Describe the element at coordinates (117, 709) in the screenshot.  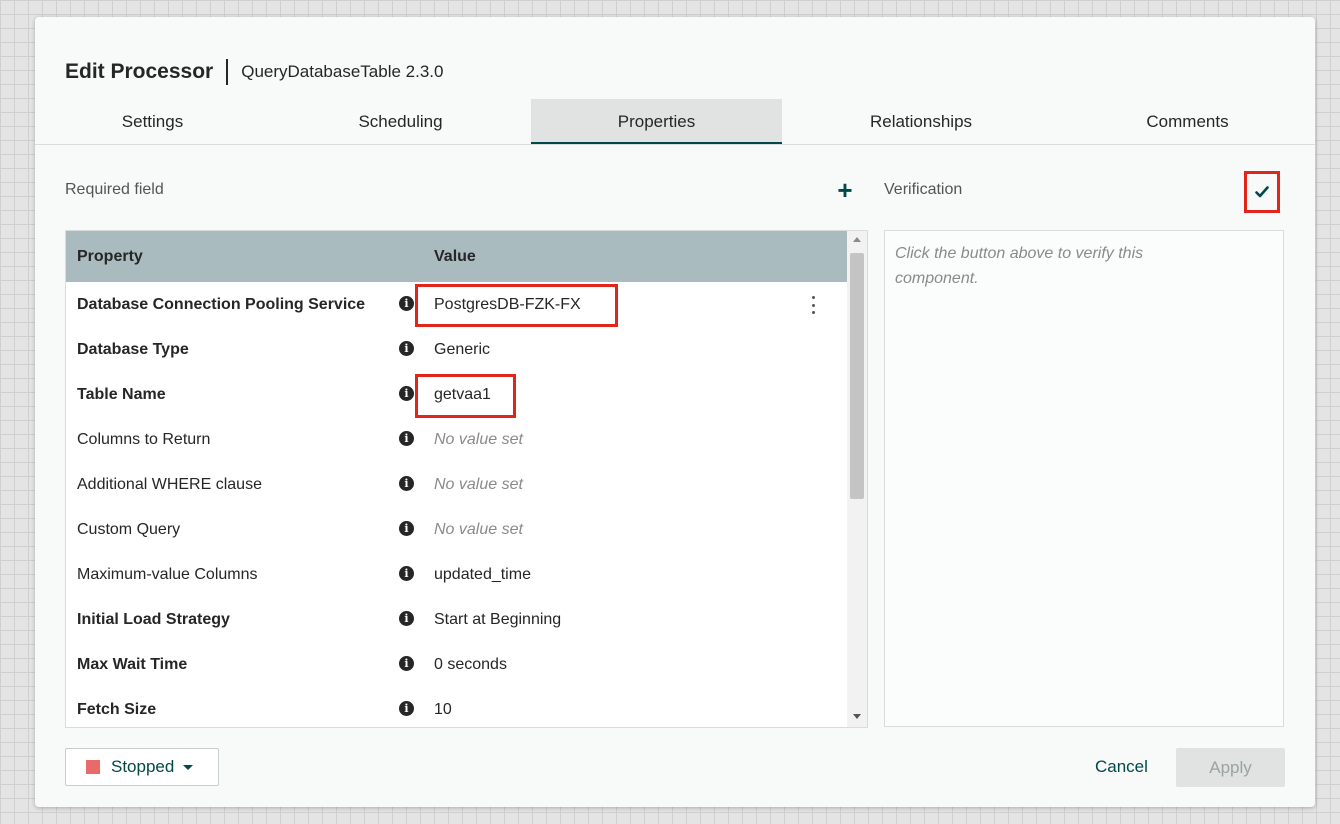
I see `property-name: Fetch Size` at that location.